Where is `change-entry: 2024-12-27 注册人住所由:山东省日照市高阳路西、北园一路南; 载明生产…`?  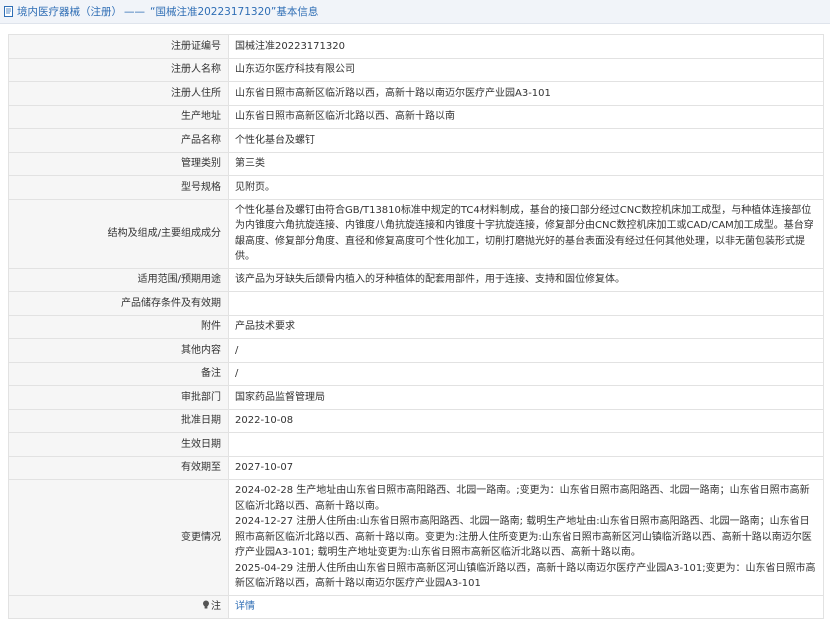 change-entry: 2024-12-27 注册人住所由:山东省日照市高阳路西、北园一路南; 载明生产… is located at coordinates (523, 537).